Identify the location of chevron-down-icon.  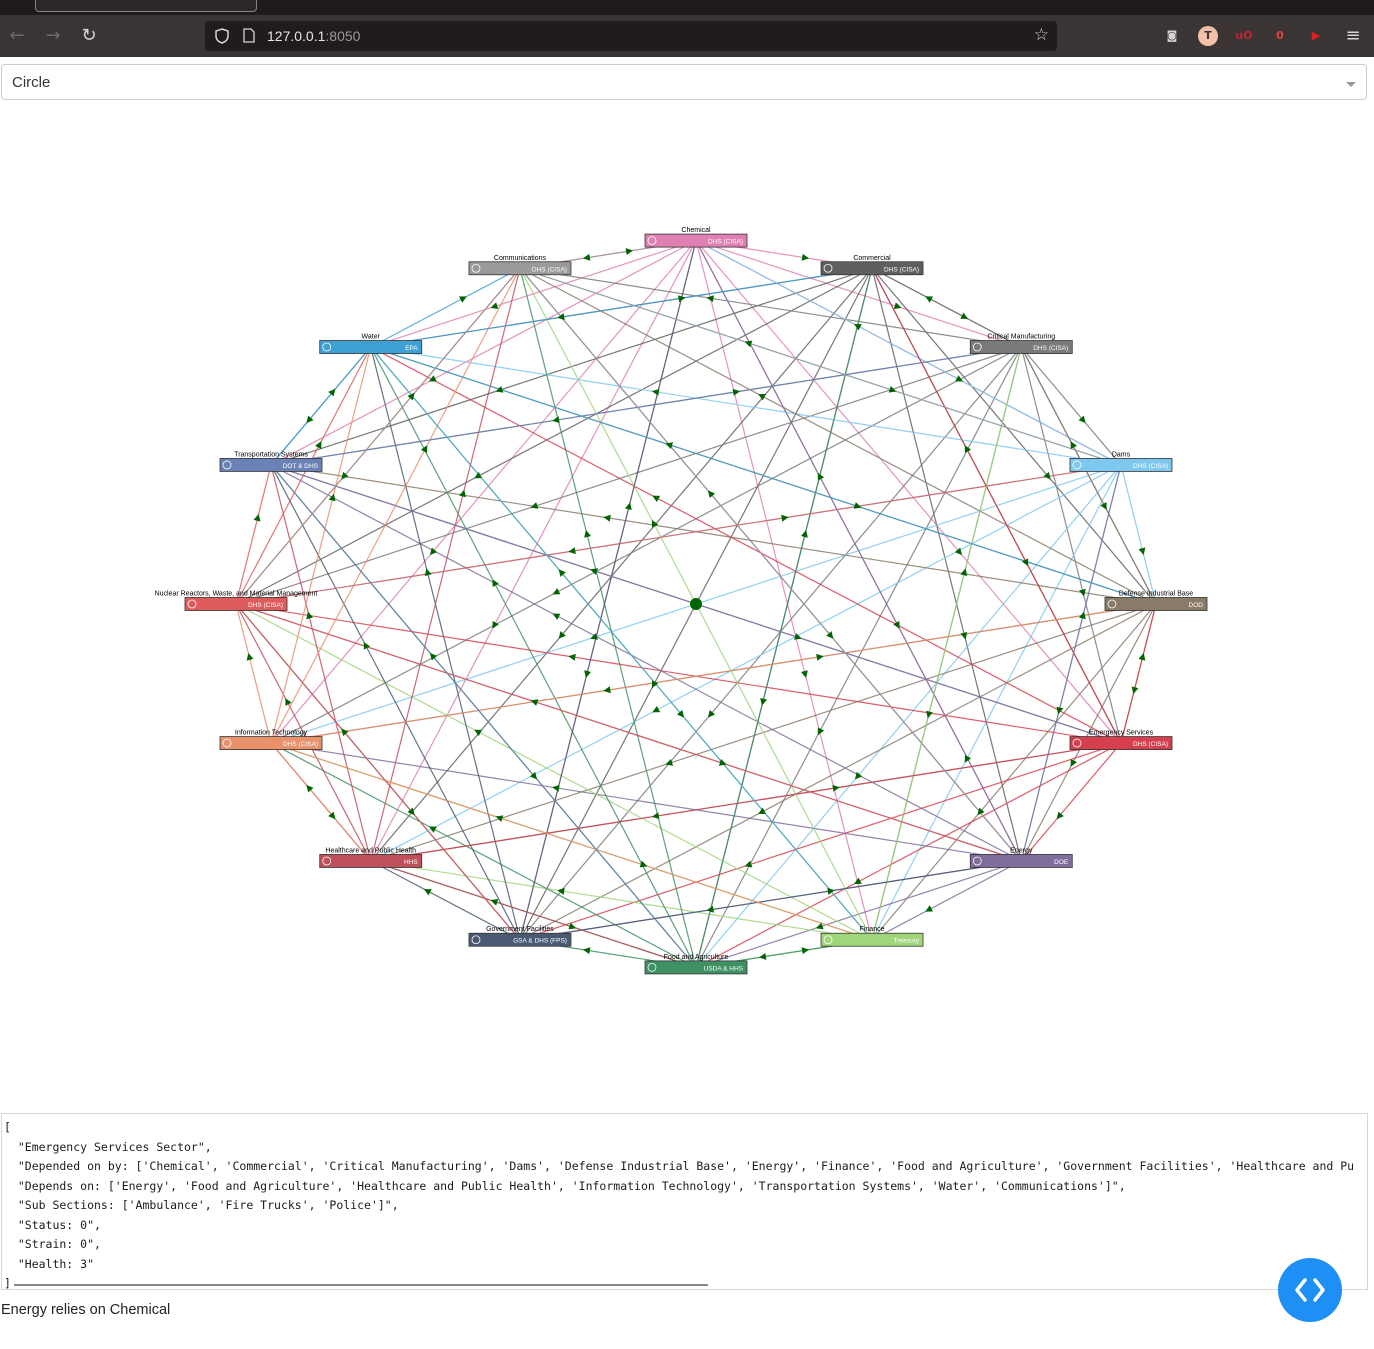
(1351, 84).